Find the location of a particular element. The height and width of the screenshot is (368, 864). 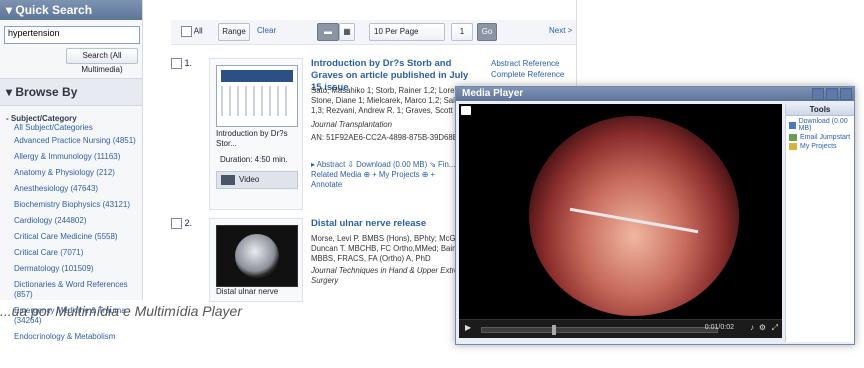

email-icon is located at coordinates (793, 137).